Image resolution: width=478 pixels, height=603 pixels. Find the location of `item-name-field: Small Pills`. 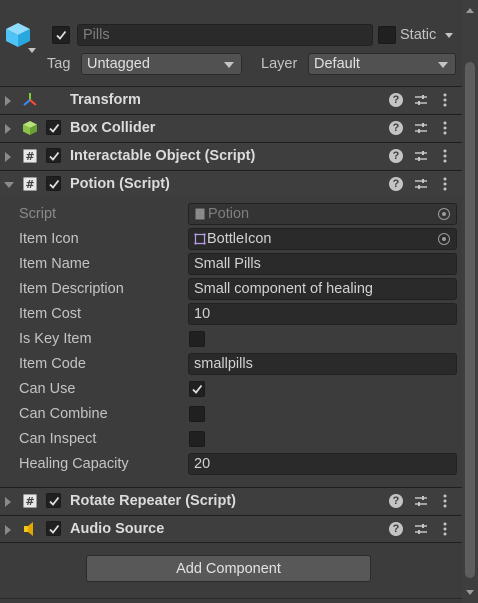

item-name-field: Small Pills is located at coordinates (322, 264).